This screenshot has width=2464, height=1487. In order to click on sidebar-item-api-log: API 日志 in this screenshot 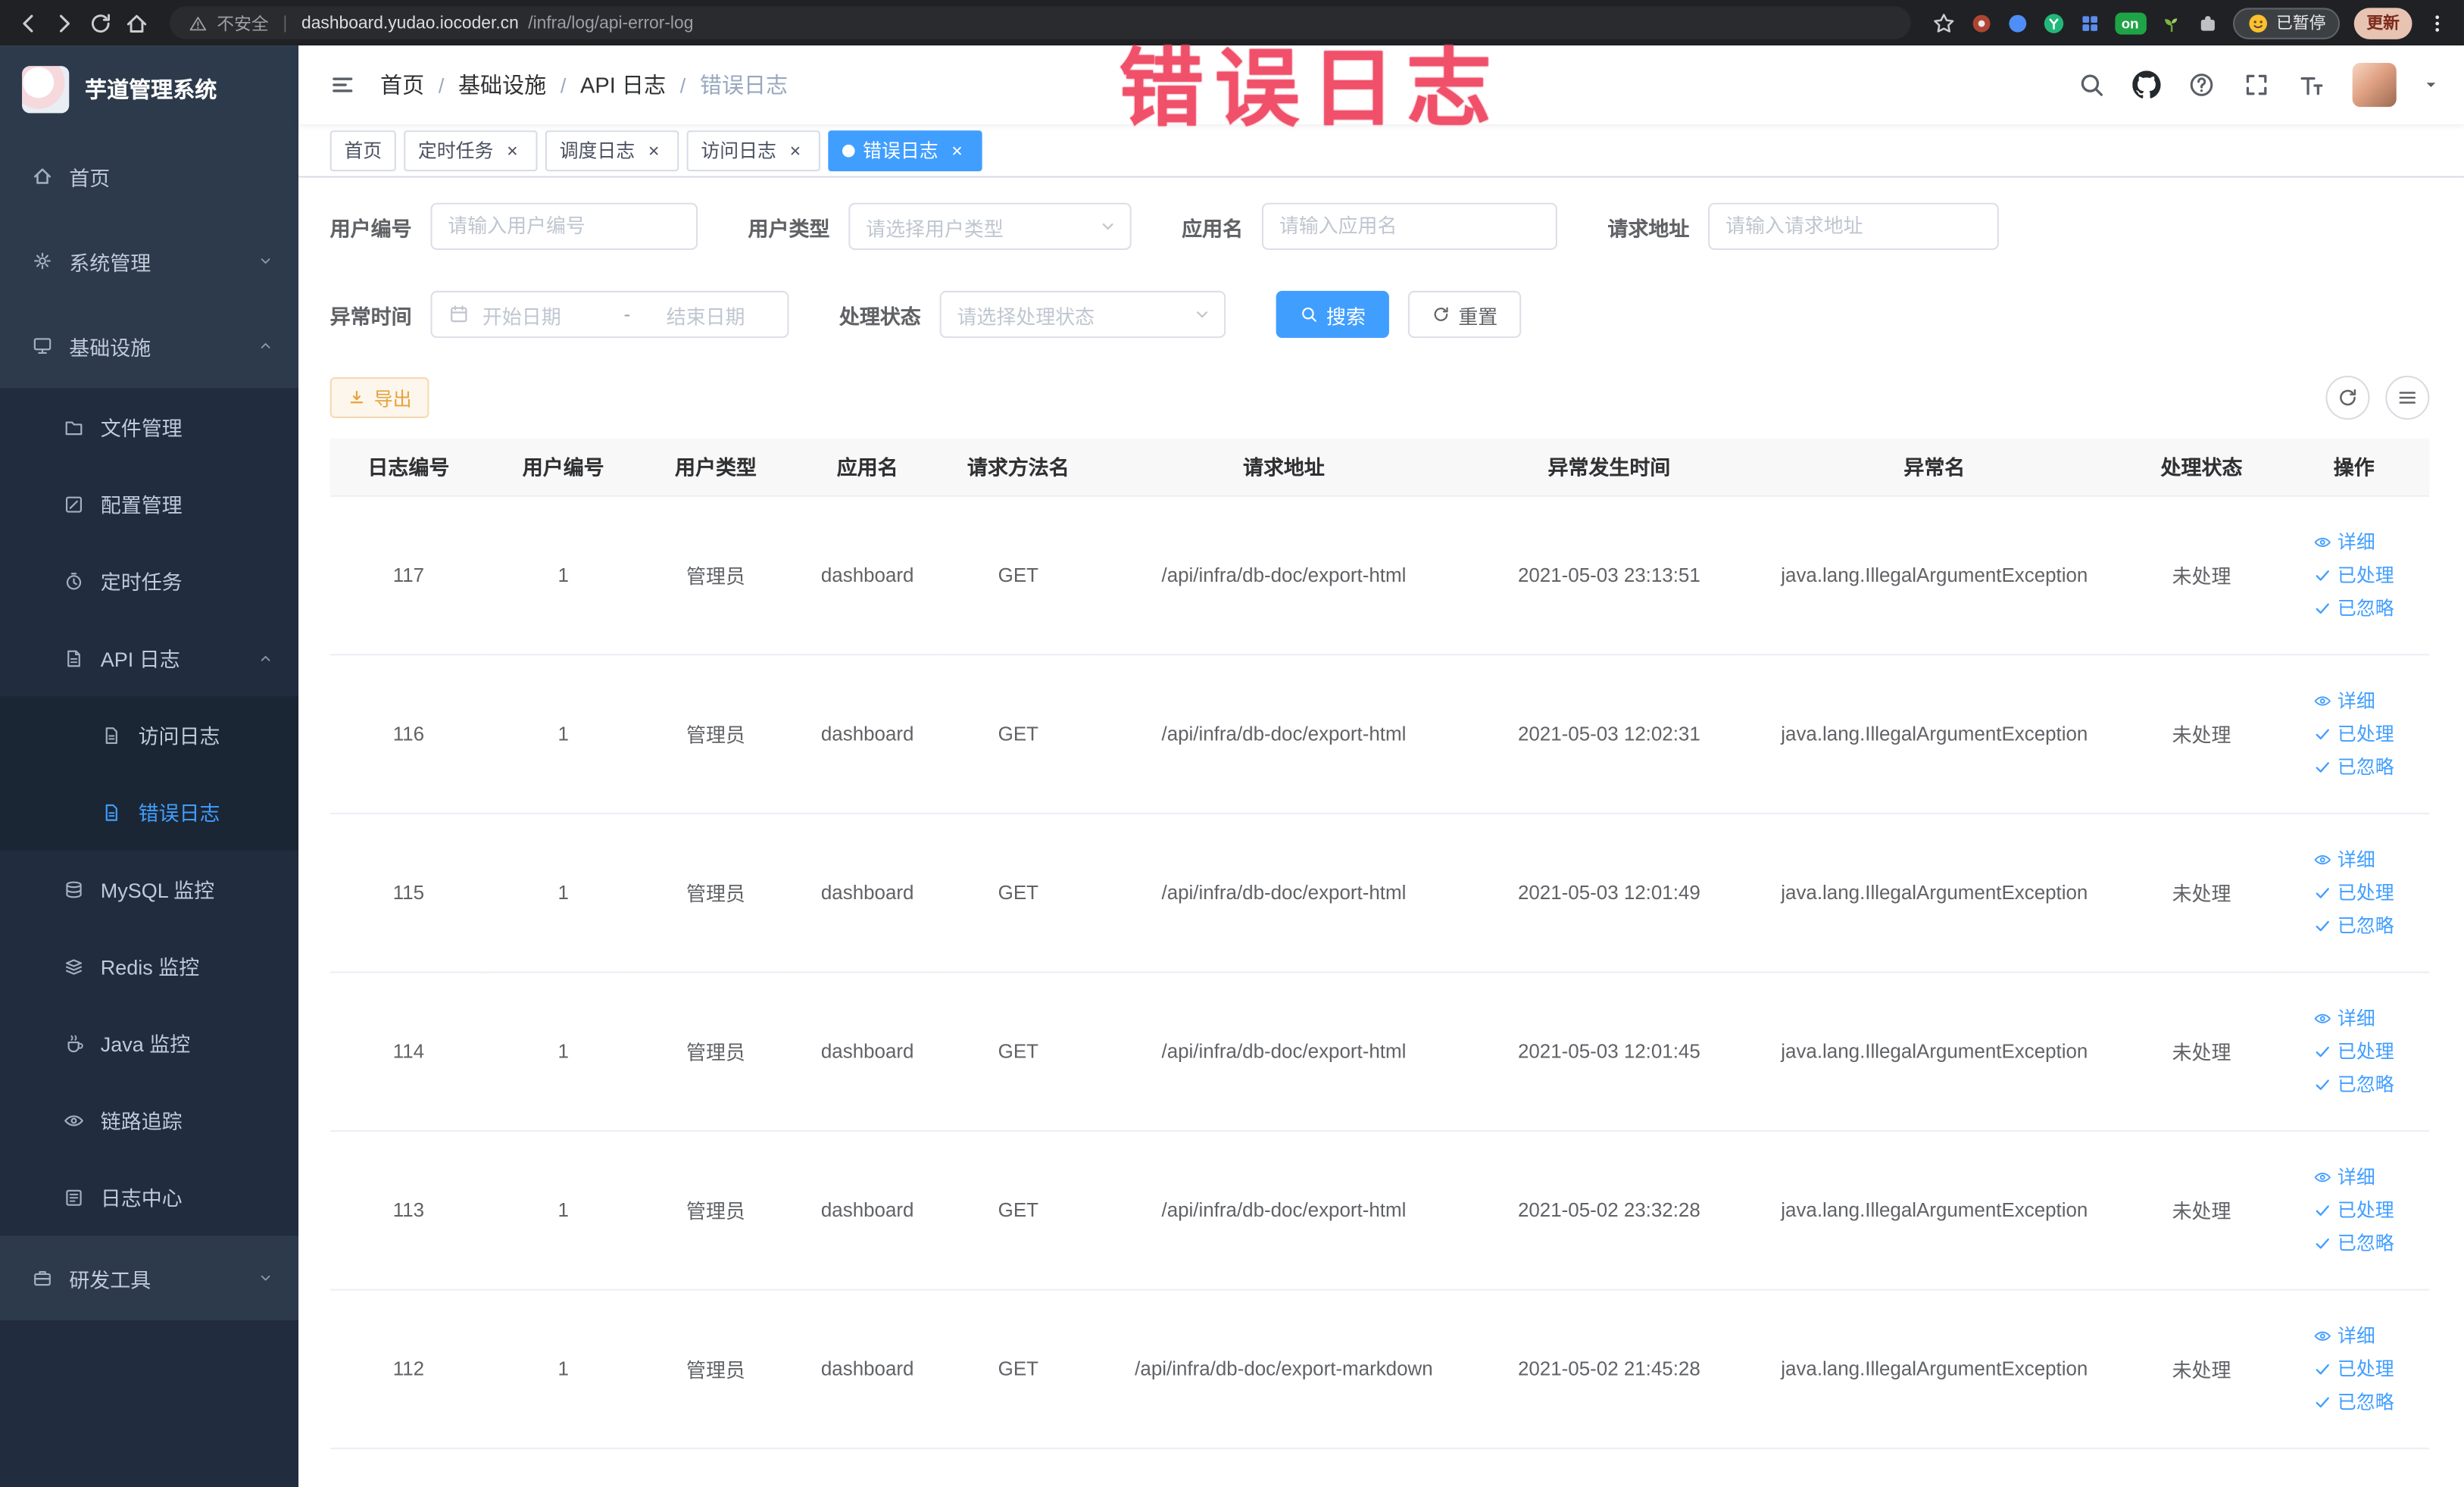, I will do `click(149, 658)`.